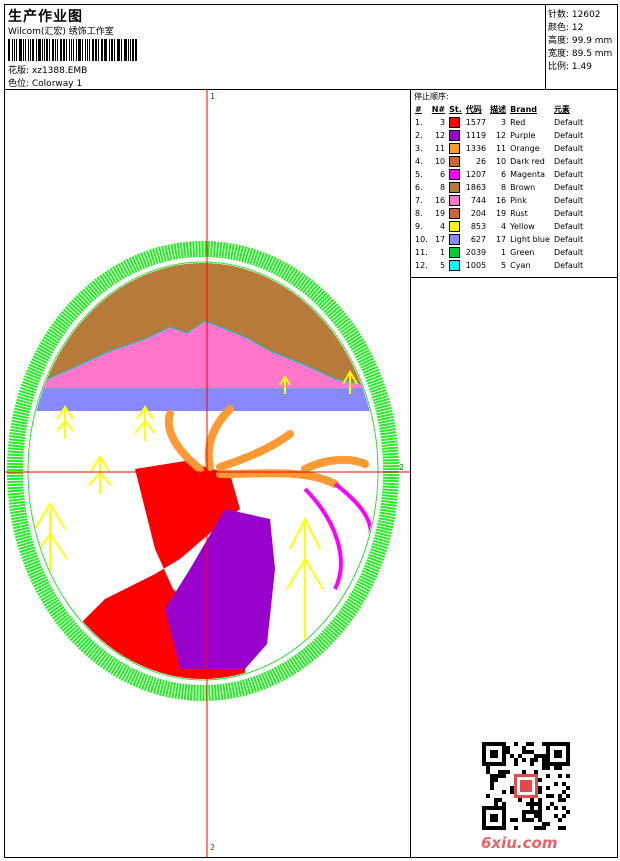  Describe the element at coordinates (419, 213) in the screenshot. I see `row-index: 8.` at that location.